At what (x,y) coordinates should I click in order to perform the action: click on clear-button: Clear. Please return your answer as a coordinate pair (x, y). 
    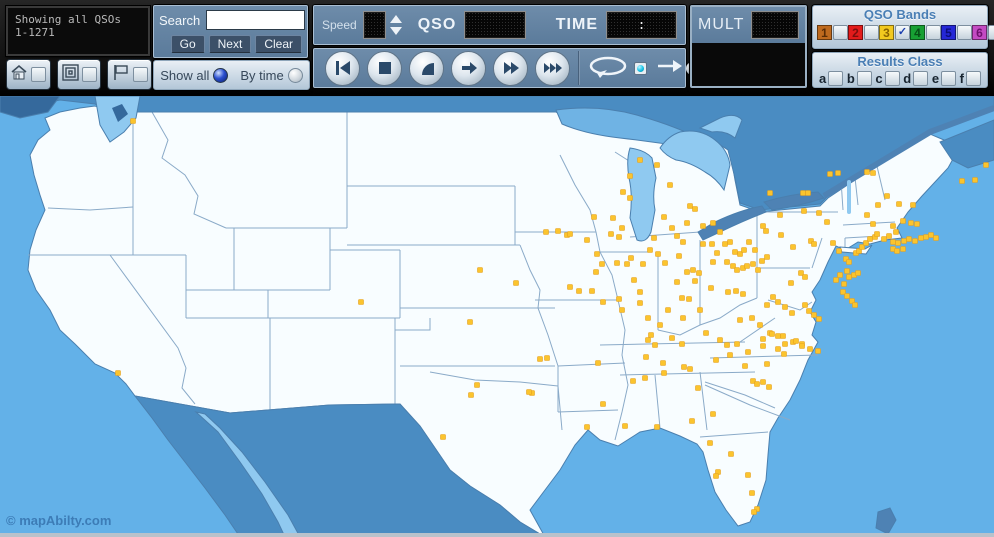
    Looking at the image, I should click on (278, 44).